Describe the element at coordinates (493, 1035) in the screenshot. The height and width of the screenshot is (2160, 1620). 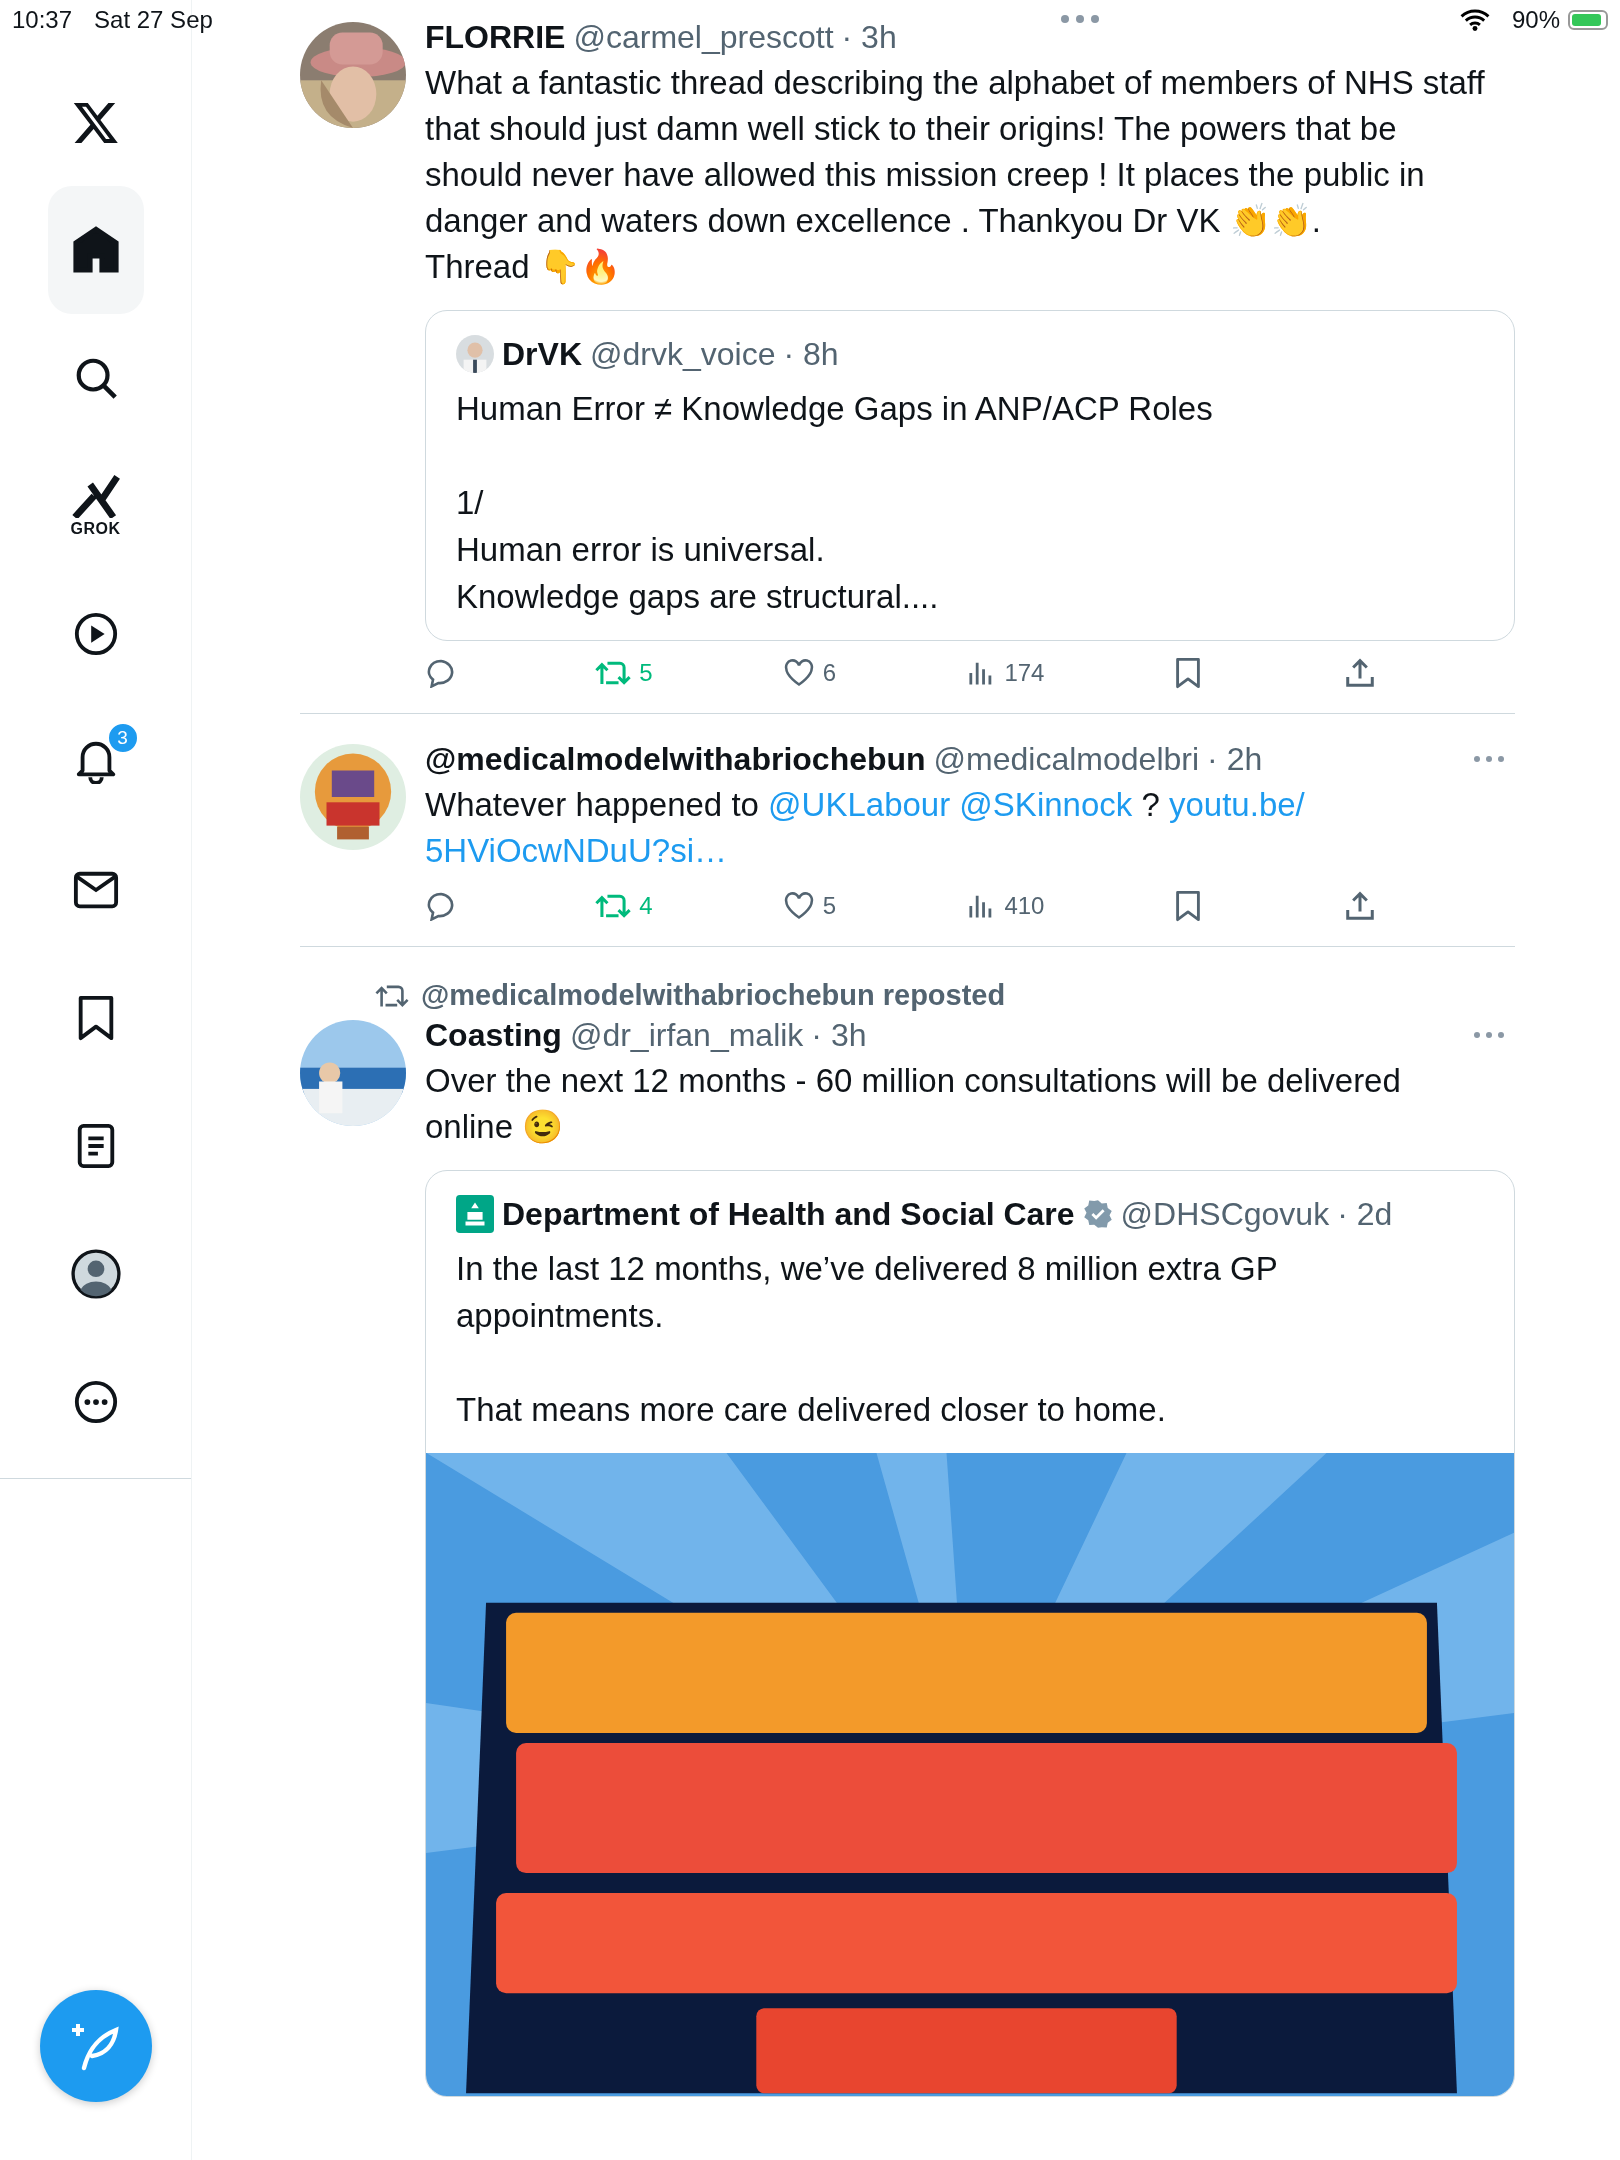
I see `author-name: Coasting` at that location.